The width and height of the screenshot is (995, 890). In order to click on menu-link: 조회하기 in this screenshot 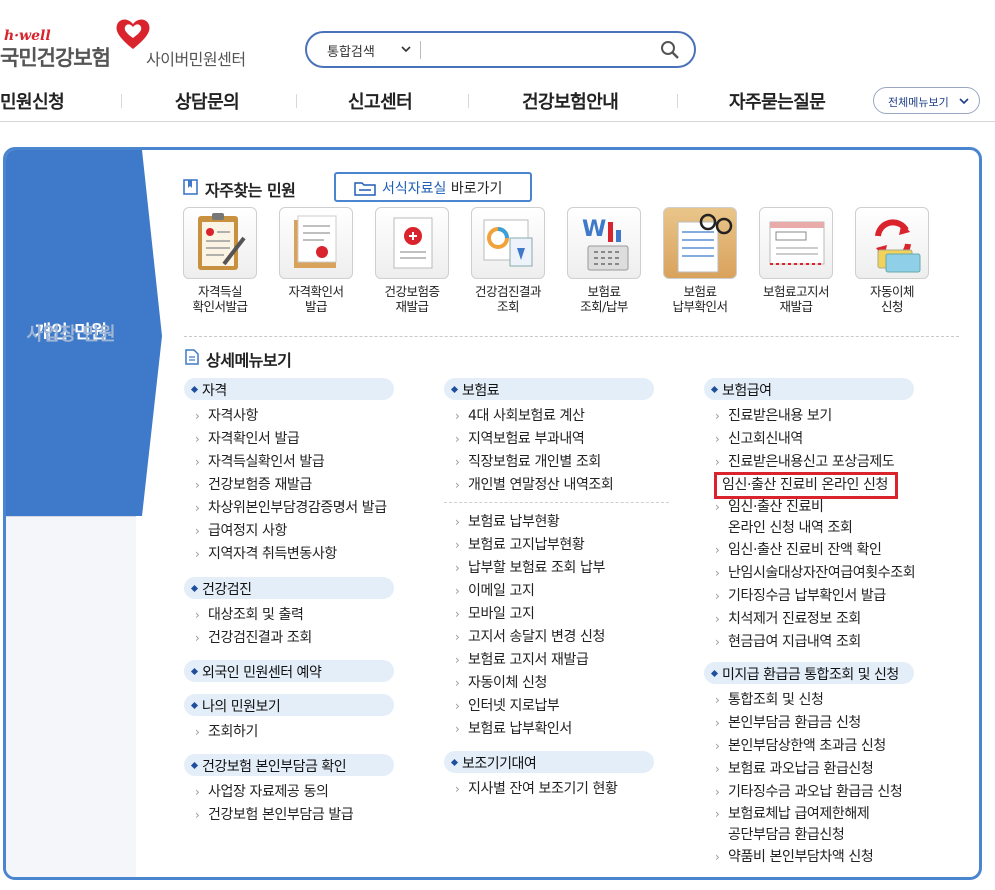, I will do `click(289, 732)`.